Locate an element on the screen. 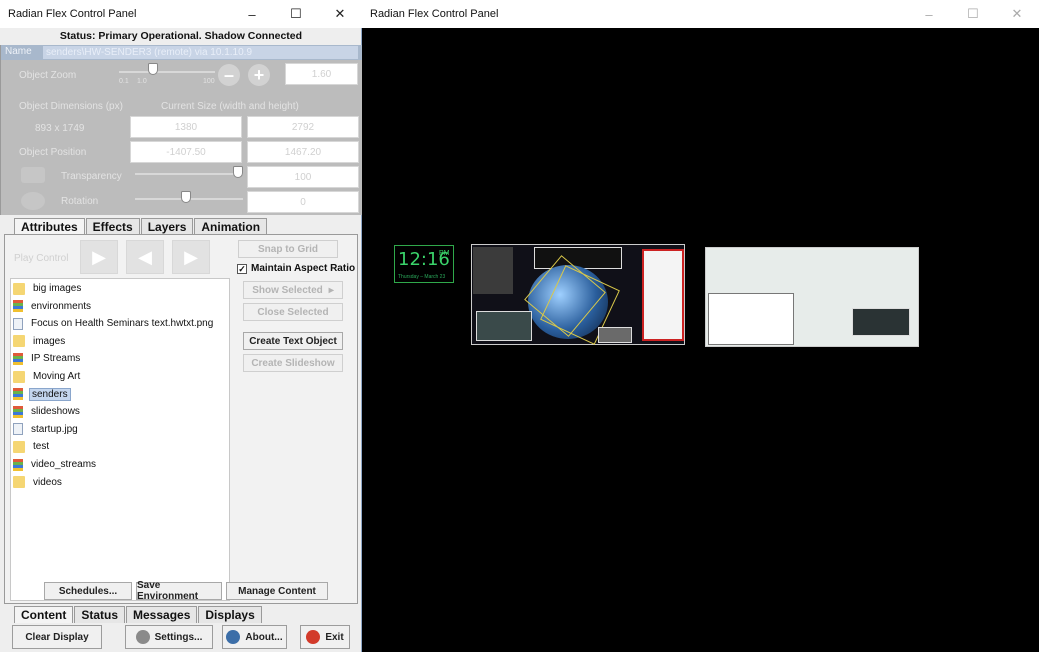  position-x-field: -1407.50 is located at coordinates (186, 152).